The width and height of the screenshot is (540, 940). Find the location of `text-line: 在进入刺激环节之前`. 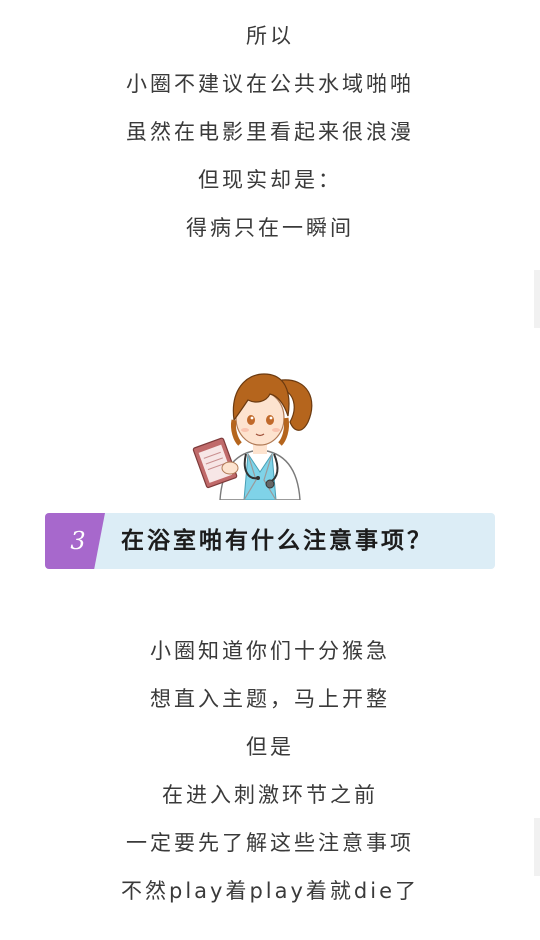

text-line: 在进入刺激环节之前 is located at coordinates (270, 795).